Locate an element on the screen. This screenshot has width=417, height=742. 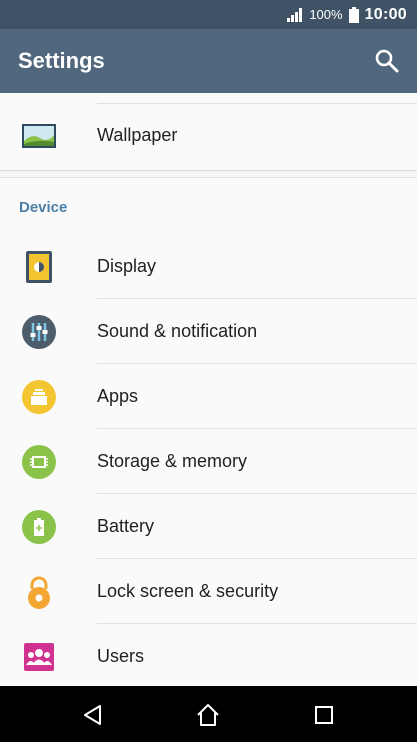
status-bar: 100% 10:00 is located at coordinates (208, 14).